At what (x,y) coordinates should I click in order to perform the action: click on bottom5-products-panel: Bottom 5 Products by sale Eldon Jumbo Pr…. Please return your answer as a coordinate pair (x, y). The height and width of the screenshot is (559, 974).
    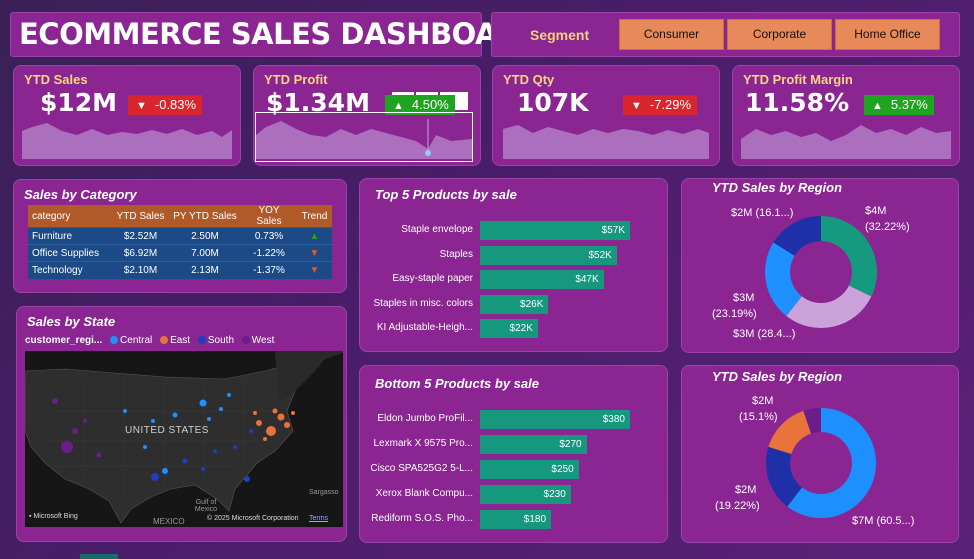
    Looking at the image, I should click on (513, 454).